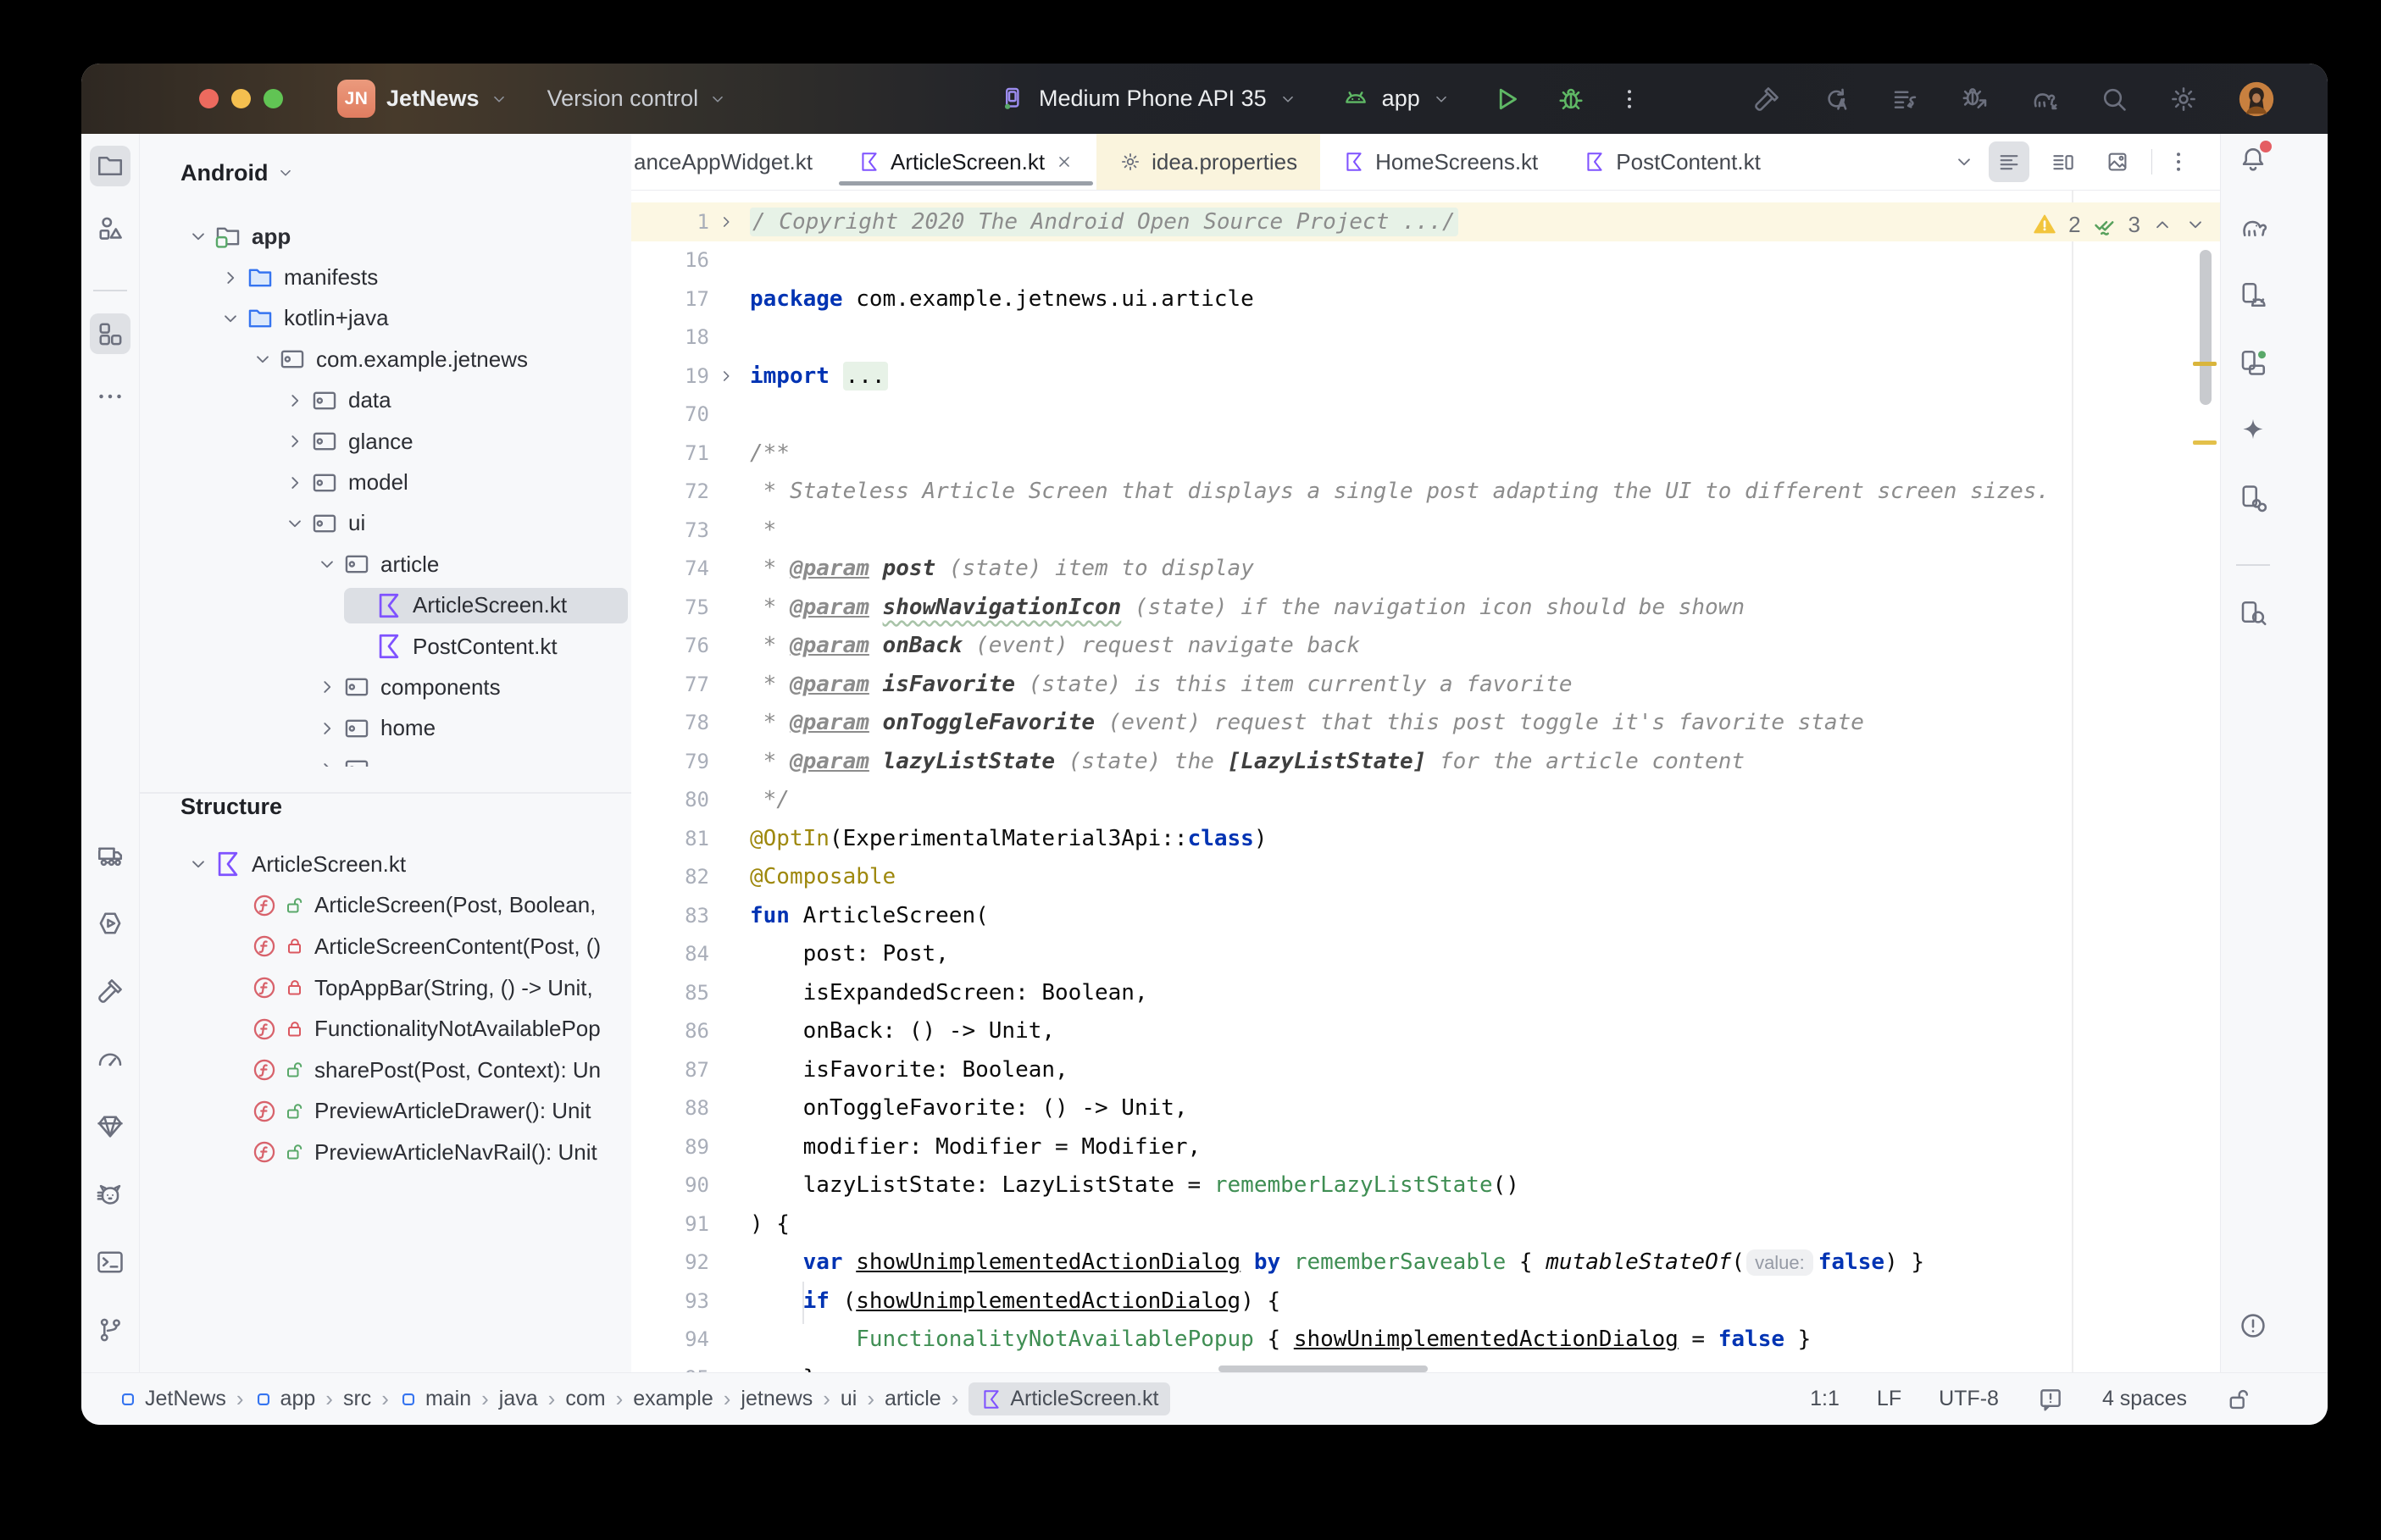  Describe the element at coordinates (110, 1194) in the screenshot. I see `logcat-button` at that location.